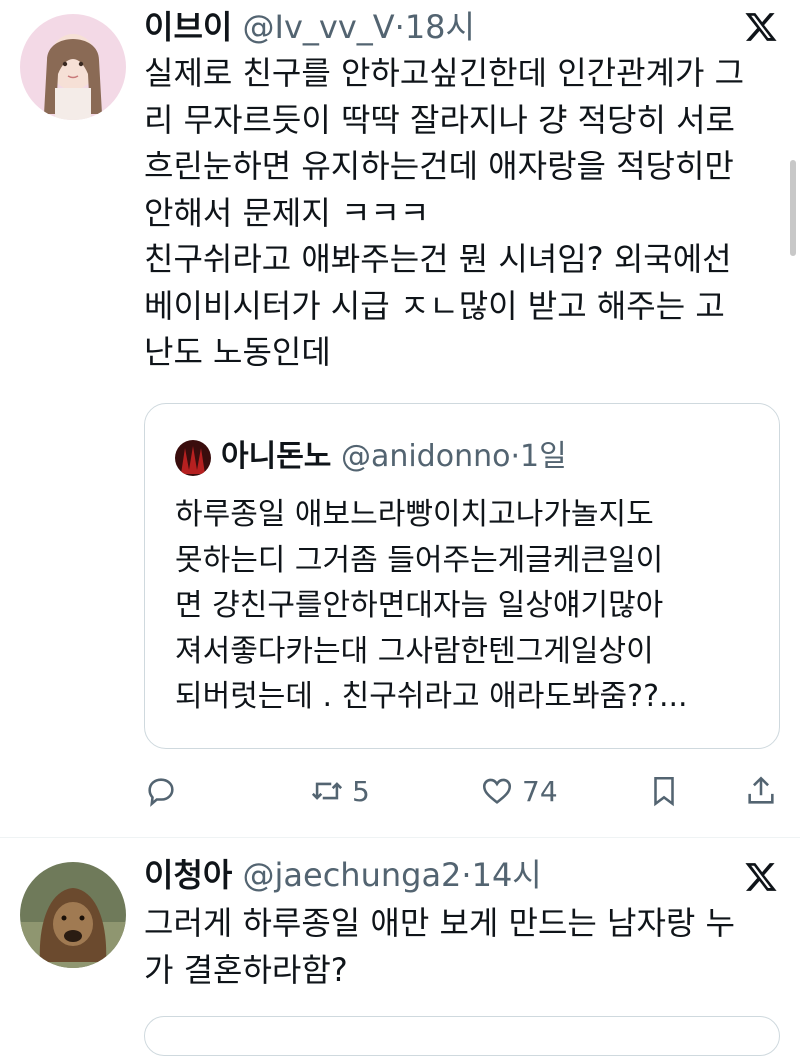 The width and height of the screenshot is (800, 1056). What do you see at coordinates (193, 457) in the screenshot?
I see `quoted-avatar` at bounding box center [193, 457].